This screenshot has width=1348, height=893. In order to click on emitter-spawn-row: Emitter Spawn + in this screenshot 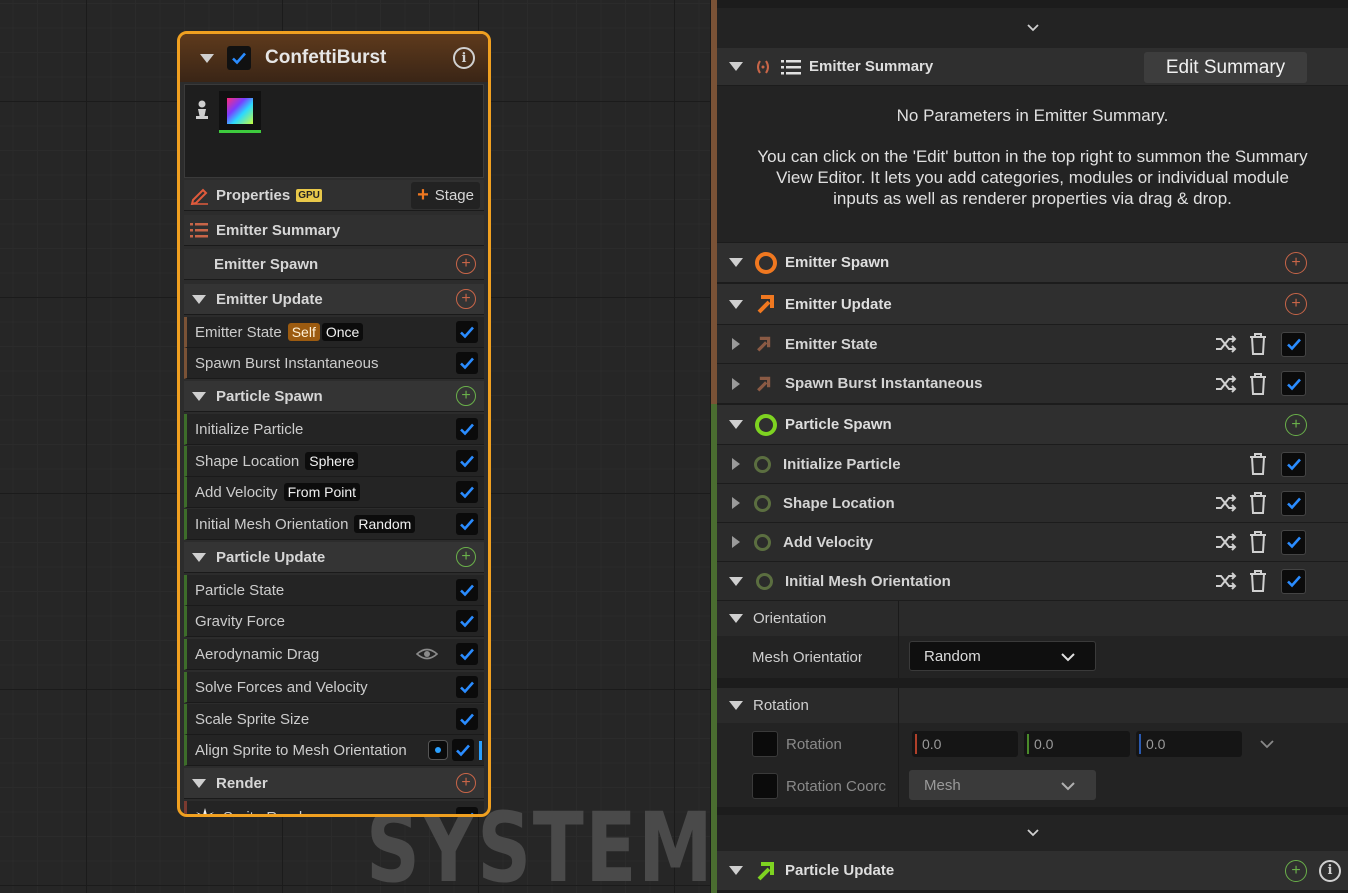, I will do `click(334, 264)`.